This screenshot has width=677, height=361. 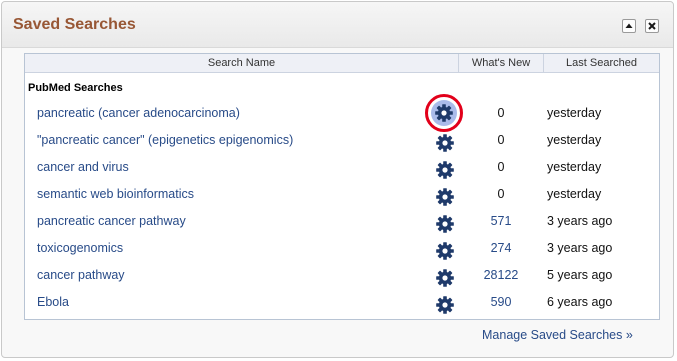 I want to click on section-title: PubMed Searches, so click(x=75, y=88).